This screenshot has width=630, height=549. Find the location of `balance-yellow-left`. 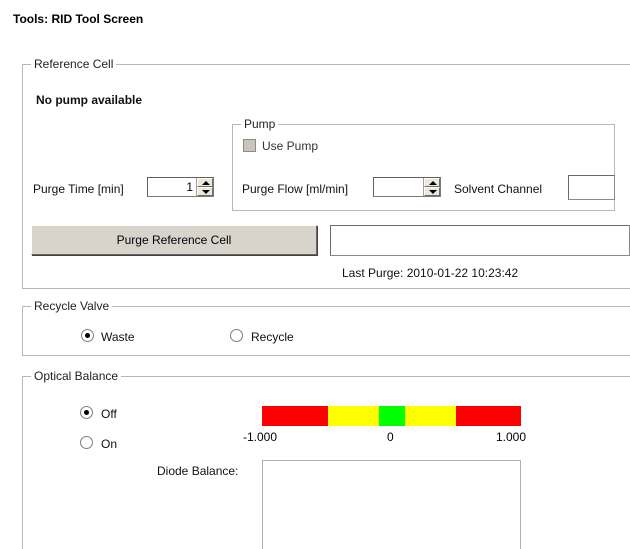

balance-yellow-left is located at coordinates (353, 416).